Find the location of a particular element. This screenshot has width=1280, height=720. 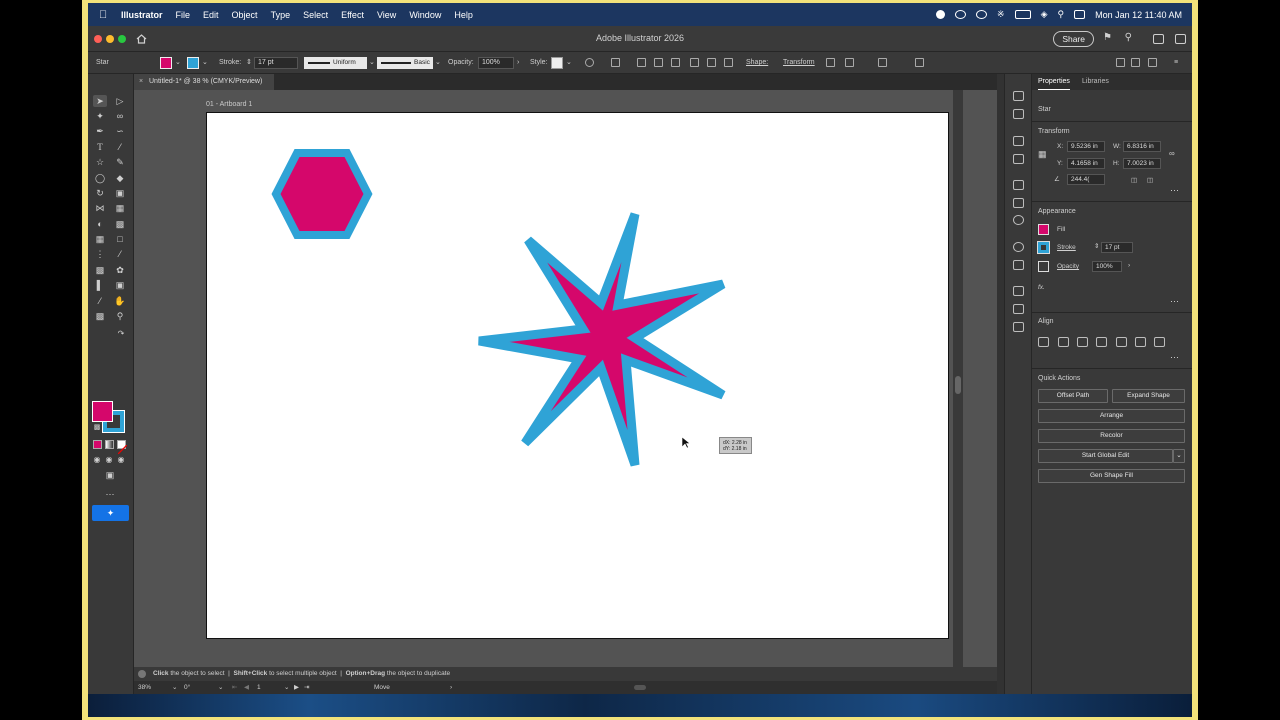

perspective-grid-tool-icon: ▦ is located at coordinates (100, 239).